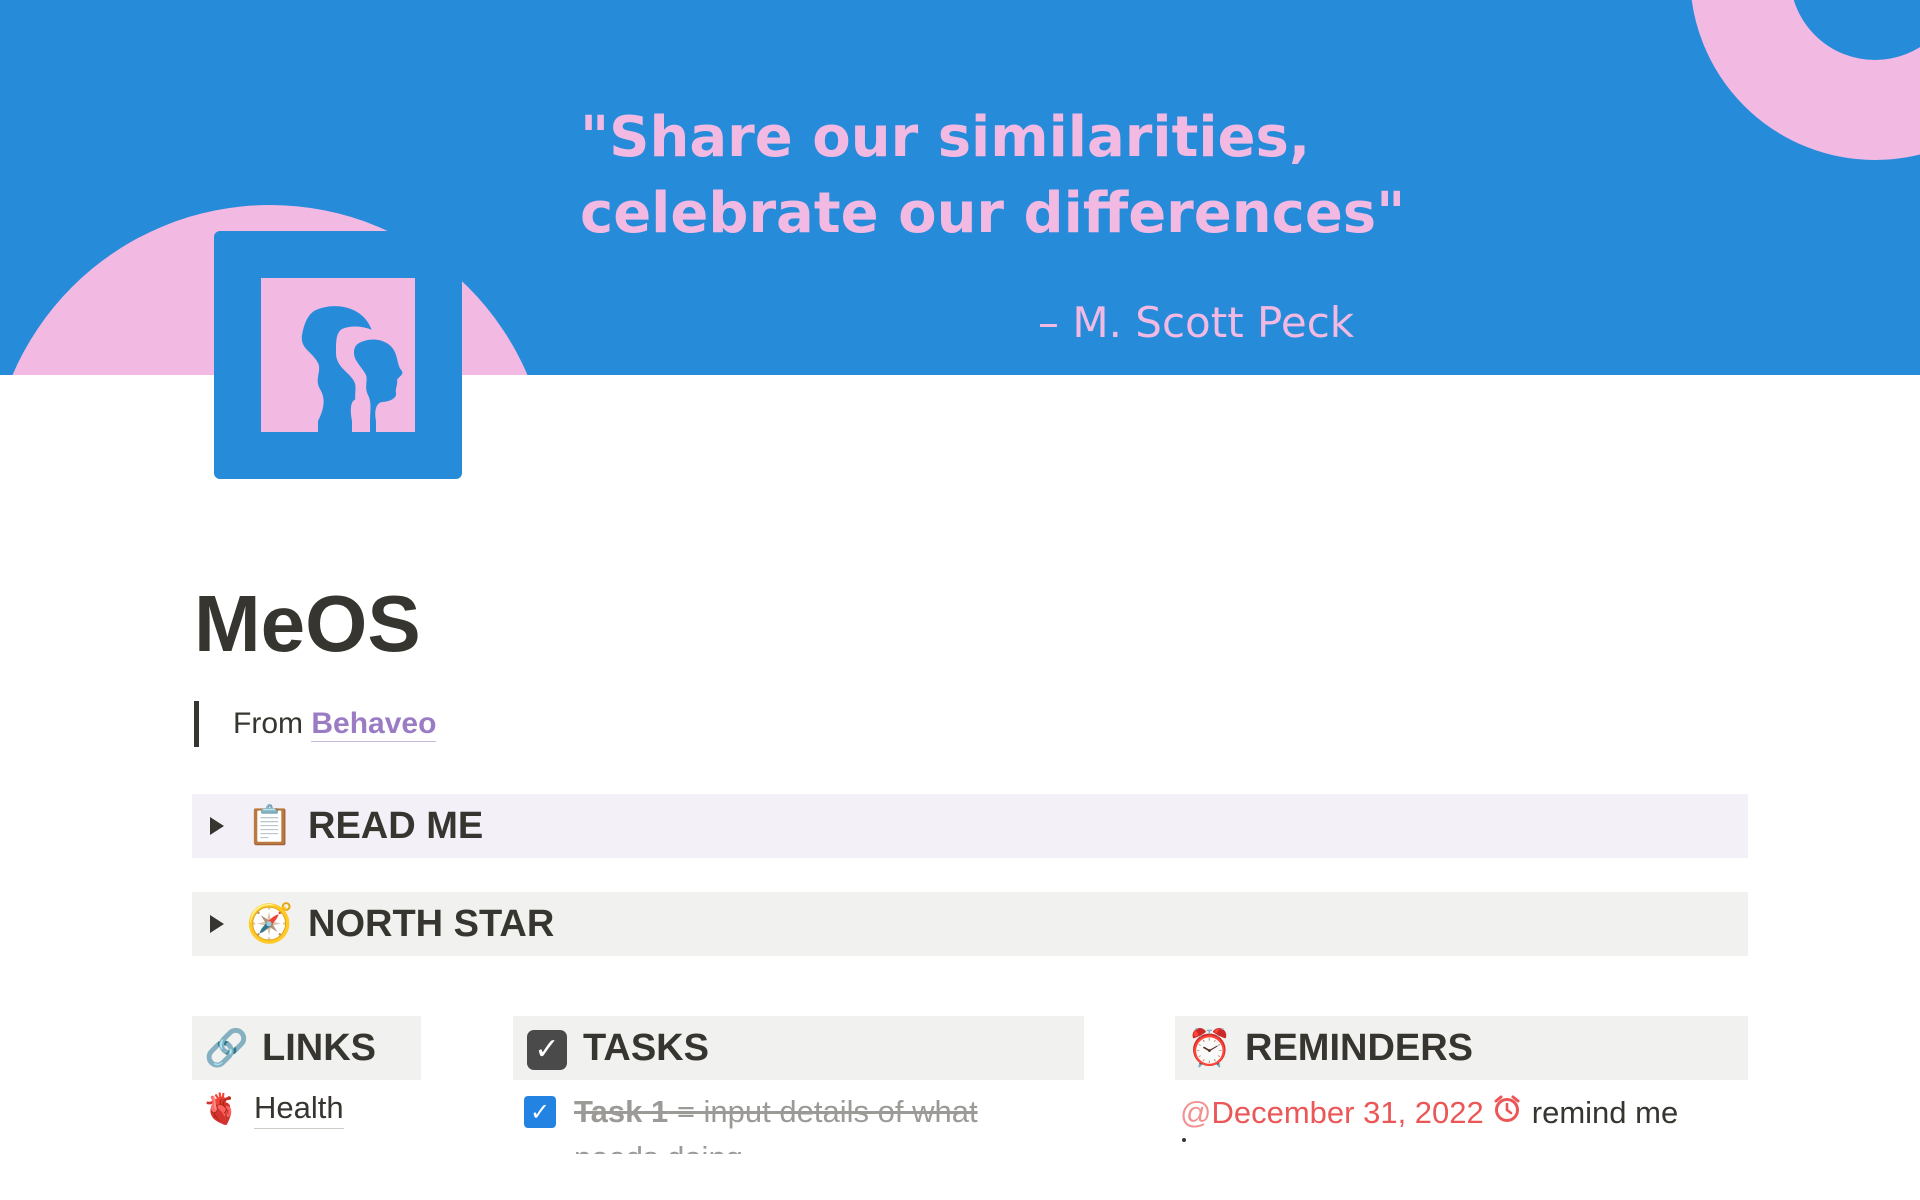 The height and width of the screenshot is (1200, 1920). Describe the element at coordinates (1196, 322) in the screenshot. I see `cover-quote-author: – M. Scott Peck` at that location.